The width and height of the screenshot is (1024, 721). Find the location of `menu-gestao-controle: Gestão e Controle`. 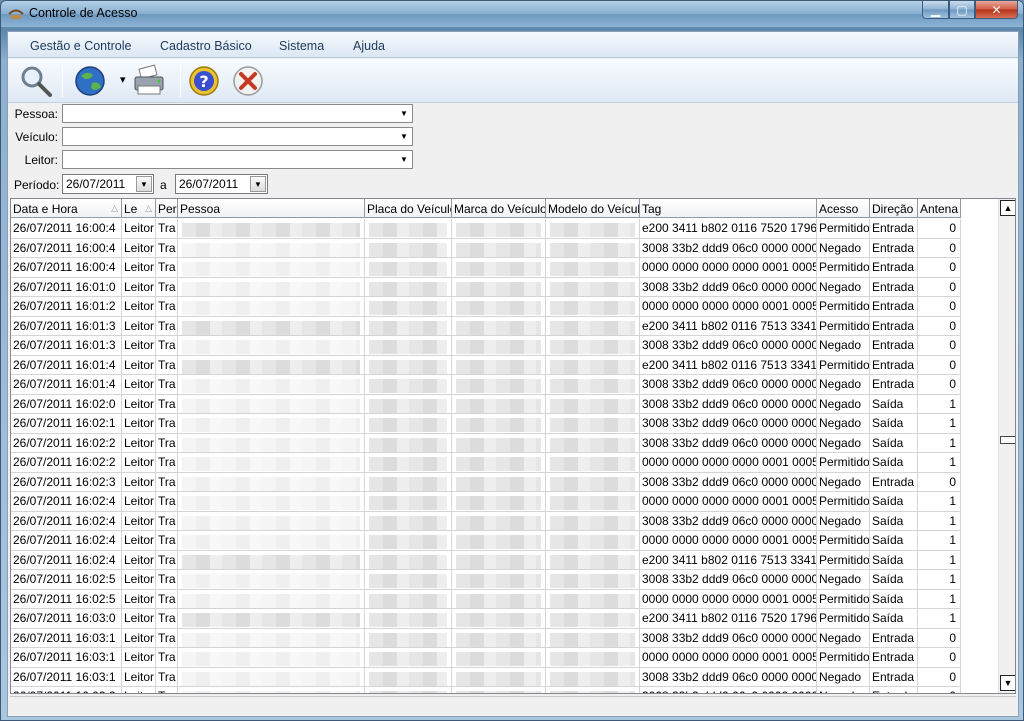

menu-gestao-controle: Gestão e Controle is located at coordinates (80, 46).